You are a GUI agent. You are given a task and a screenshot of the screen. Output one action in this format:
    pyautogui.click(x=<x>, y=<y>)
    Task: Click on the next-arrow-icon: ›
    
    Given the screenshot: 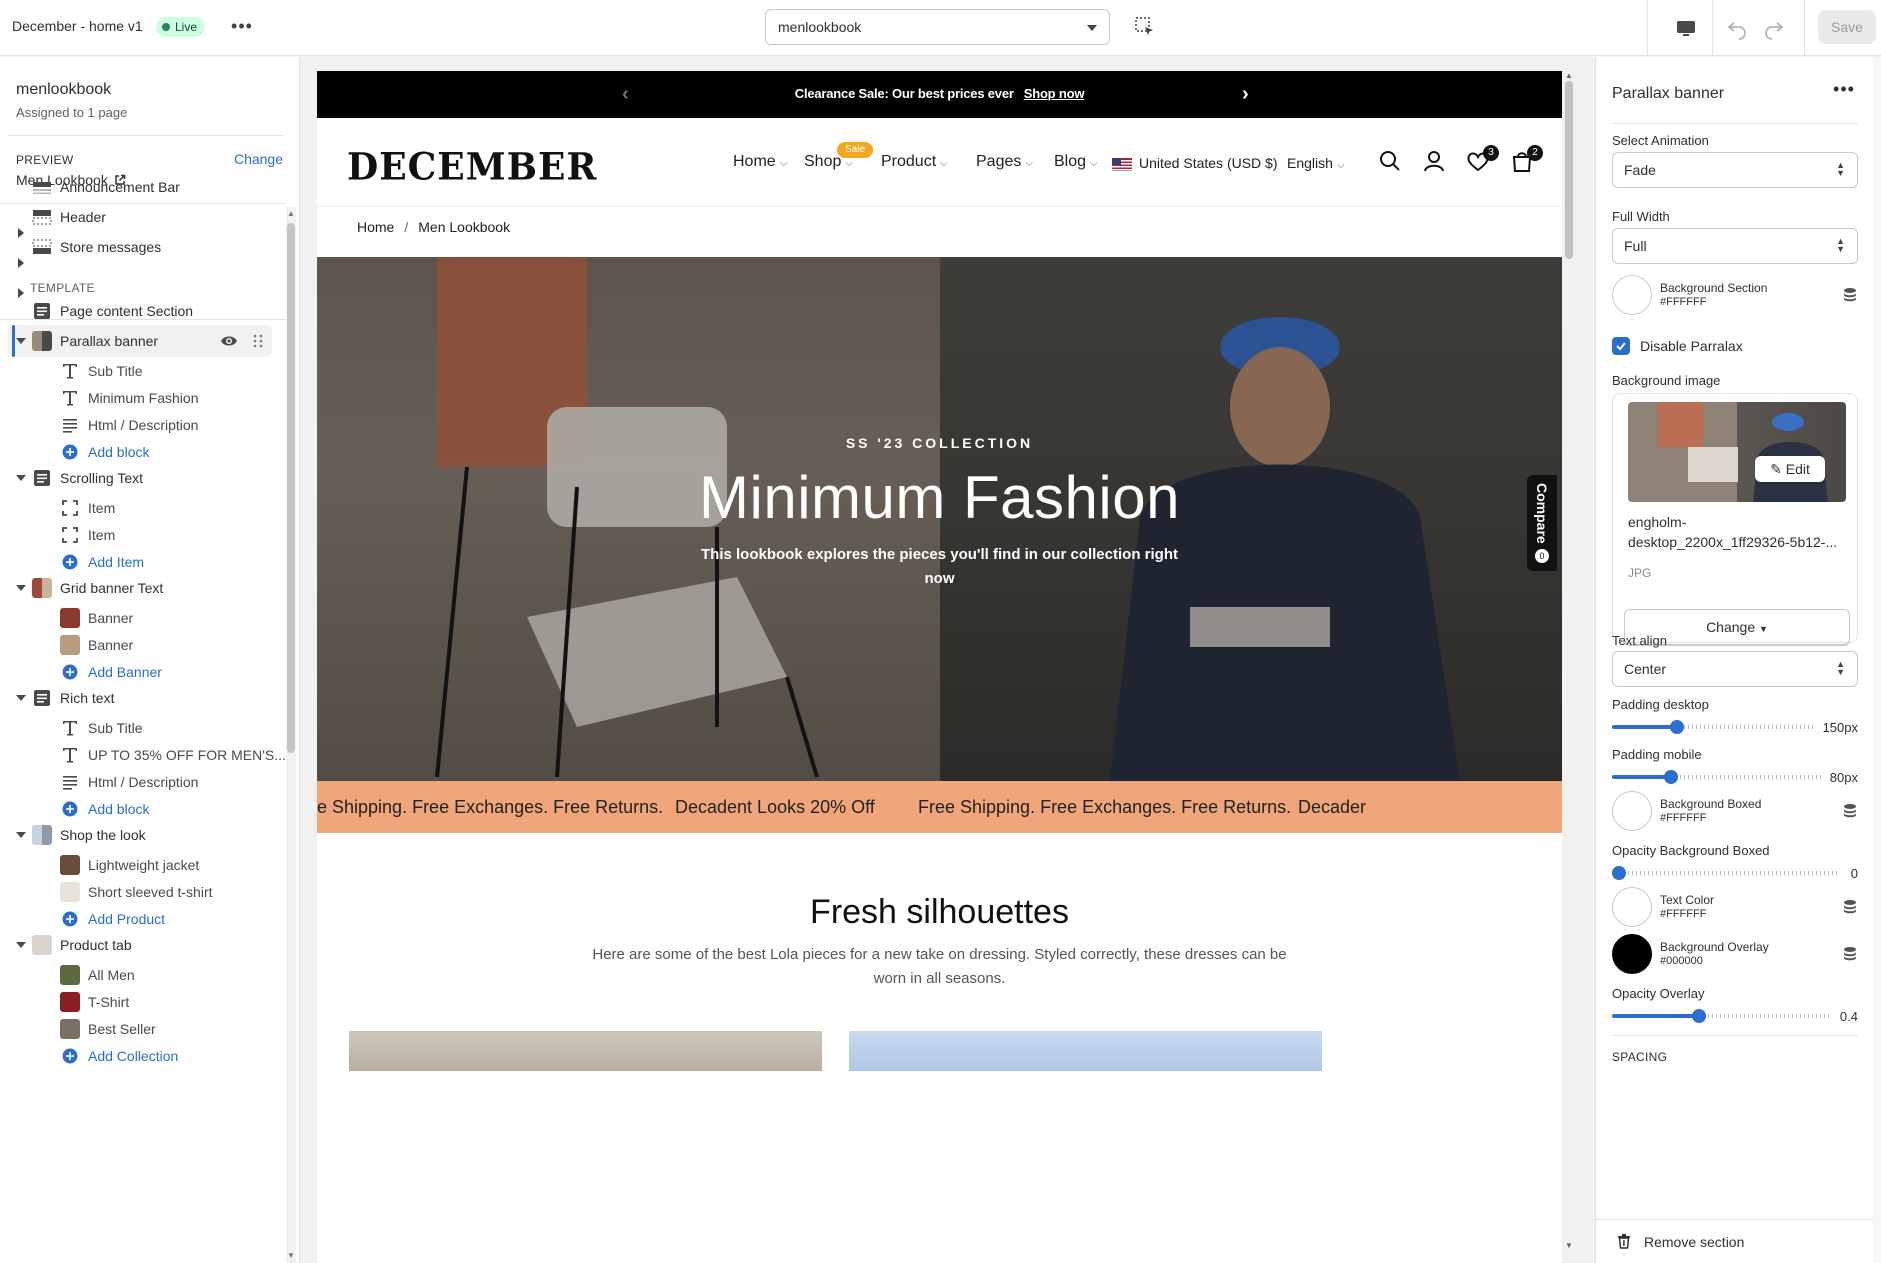 What is the action you would take?
    pyautogui.click(x=1245, y=94)
    